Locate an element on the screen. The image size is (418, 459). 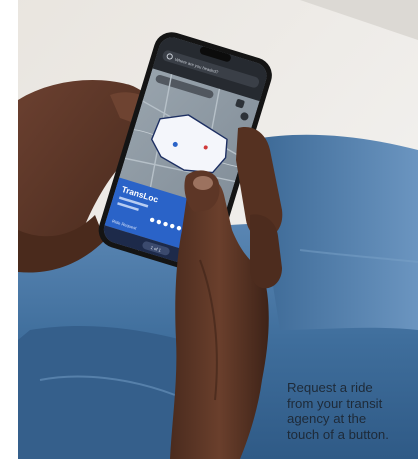
frame-left is located at coordinates (9, 229).